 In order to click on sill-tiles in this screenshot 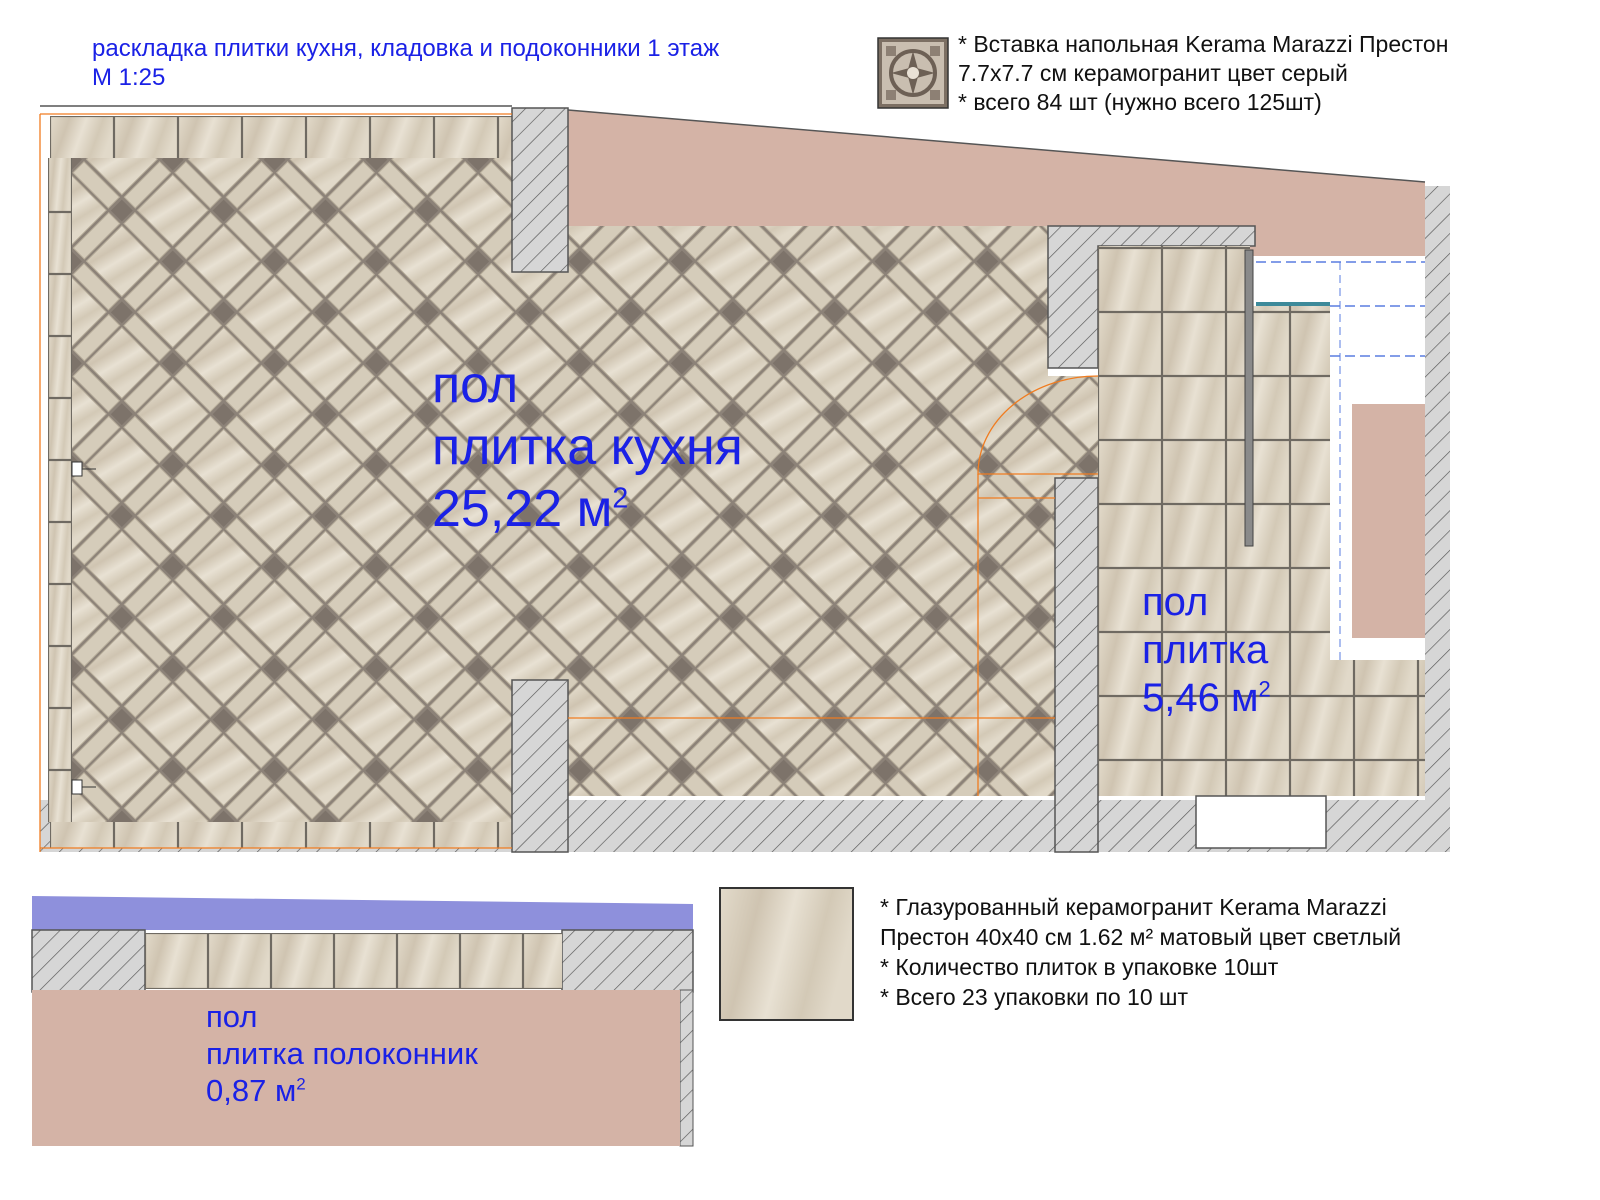, I will do `click(353, 961)`.